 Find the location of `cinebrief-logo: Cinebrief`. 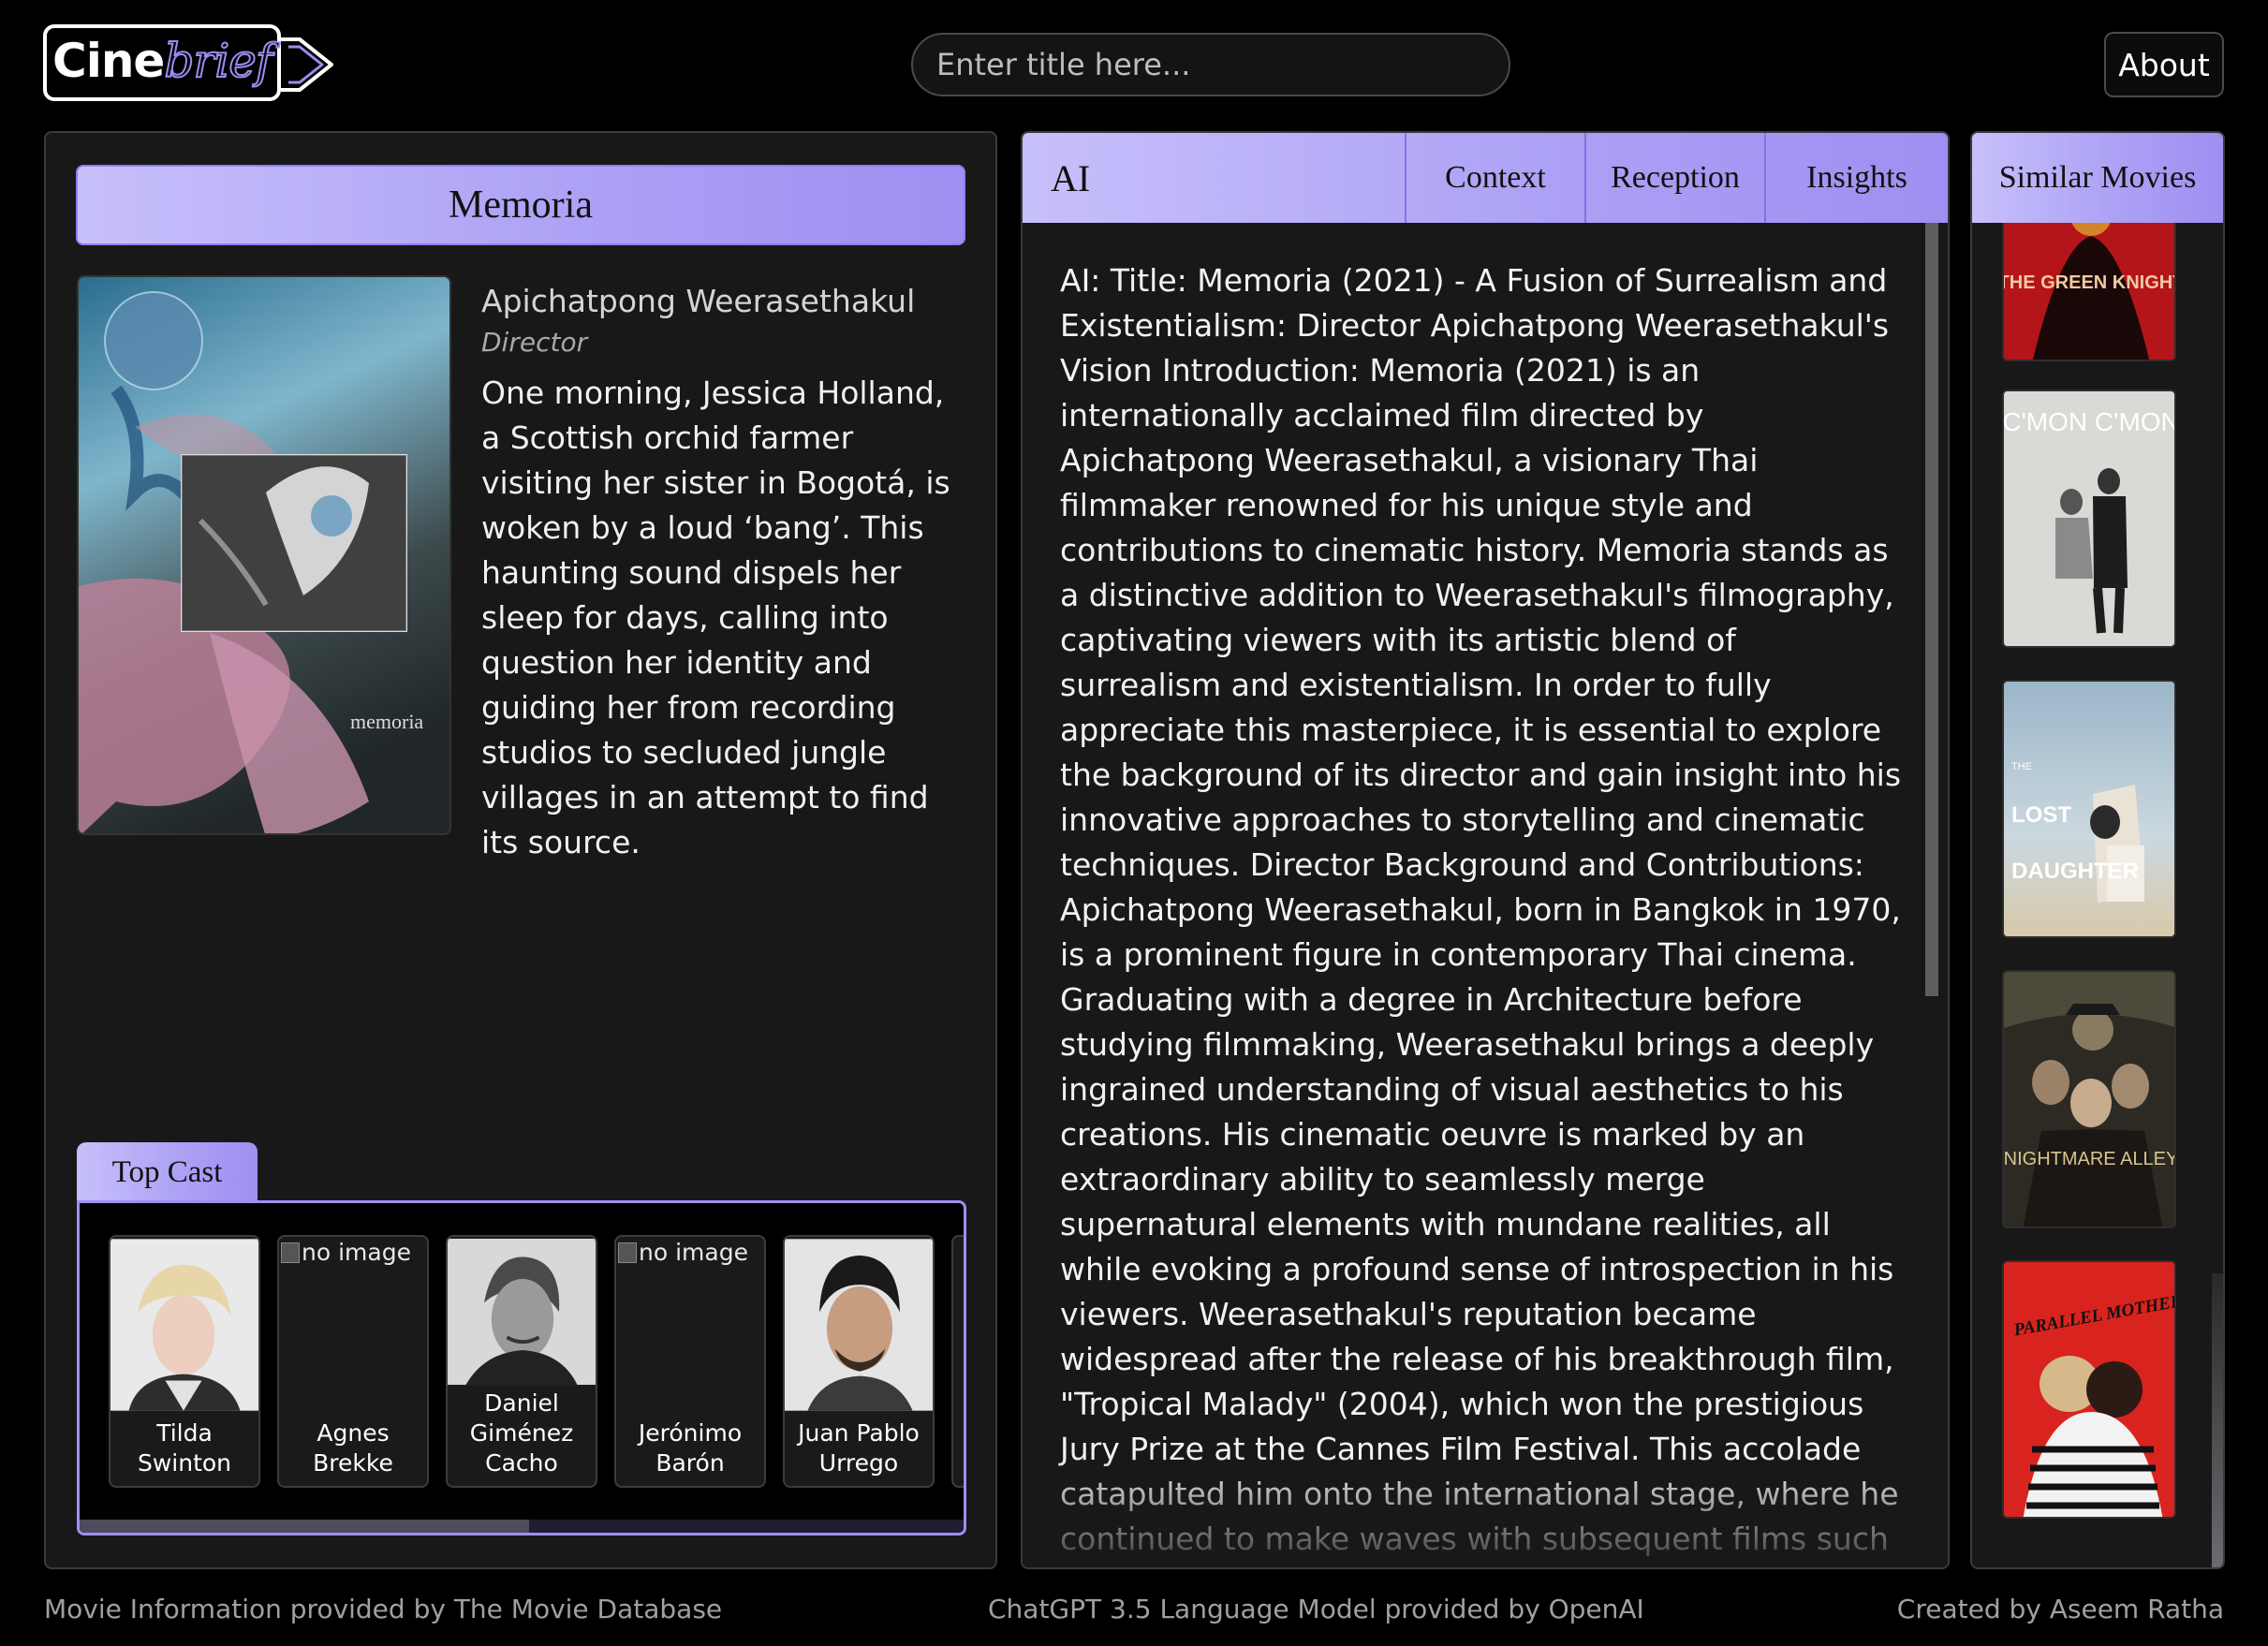

cinebrief-logo: Cinebrief is located at coordinates (188, 63).